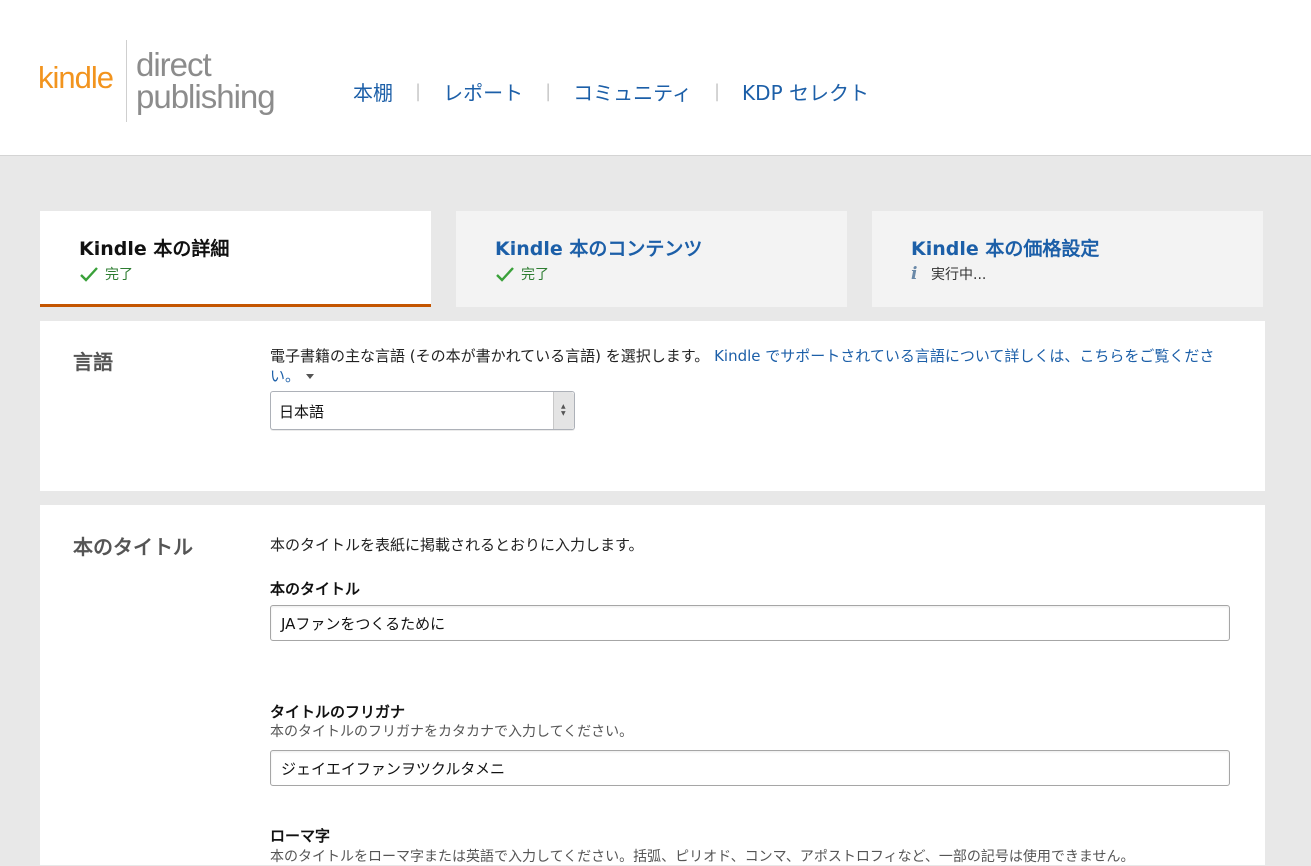 This screenshot has width=1311, height=866. What do you see at coordinates (457, 545) in the screenshot?
I see `title-description: 本のタイトルを表紙に掲載されるとおりに入力します。` at bounding box center [457, 545].